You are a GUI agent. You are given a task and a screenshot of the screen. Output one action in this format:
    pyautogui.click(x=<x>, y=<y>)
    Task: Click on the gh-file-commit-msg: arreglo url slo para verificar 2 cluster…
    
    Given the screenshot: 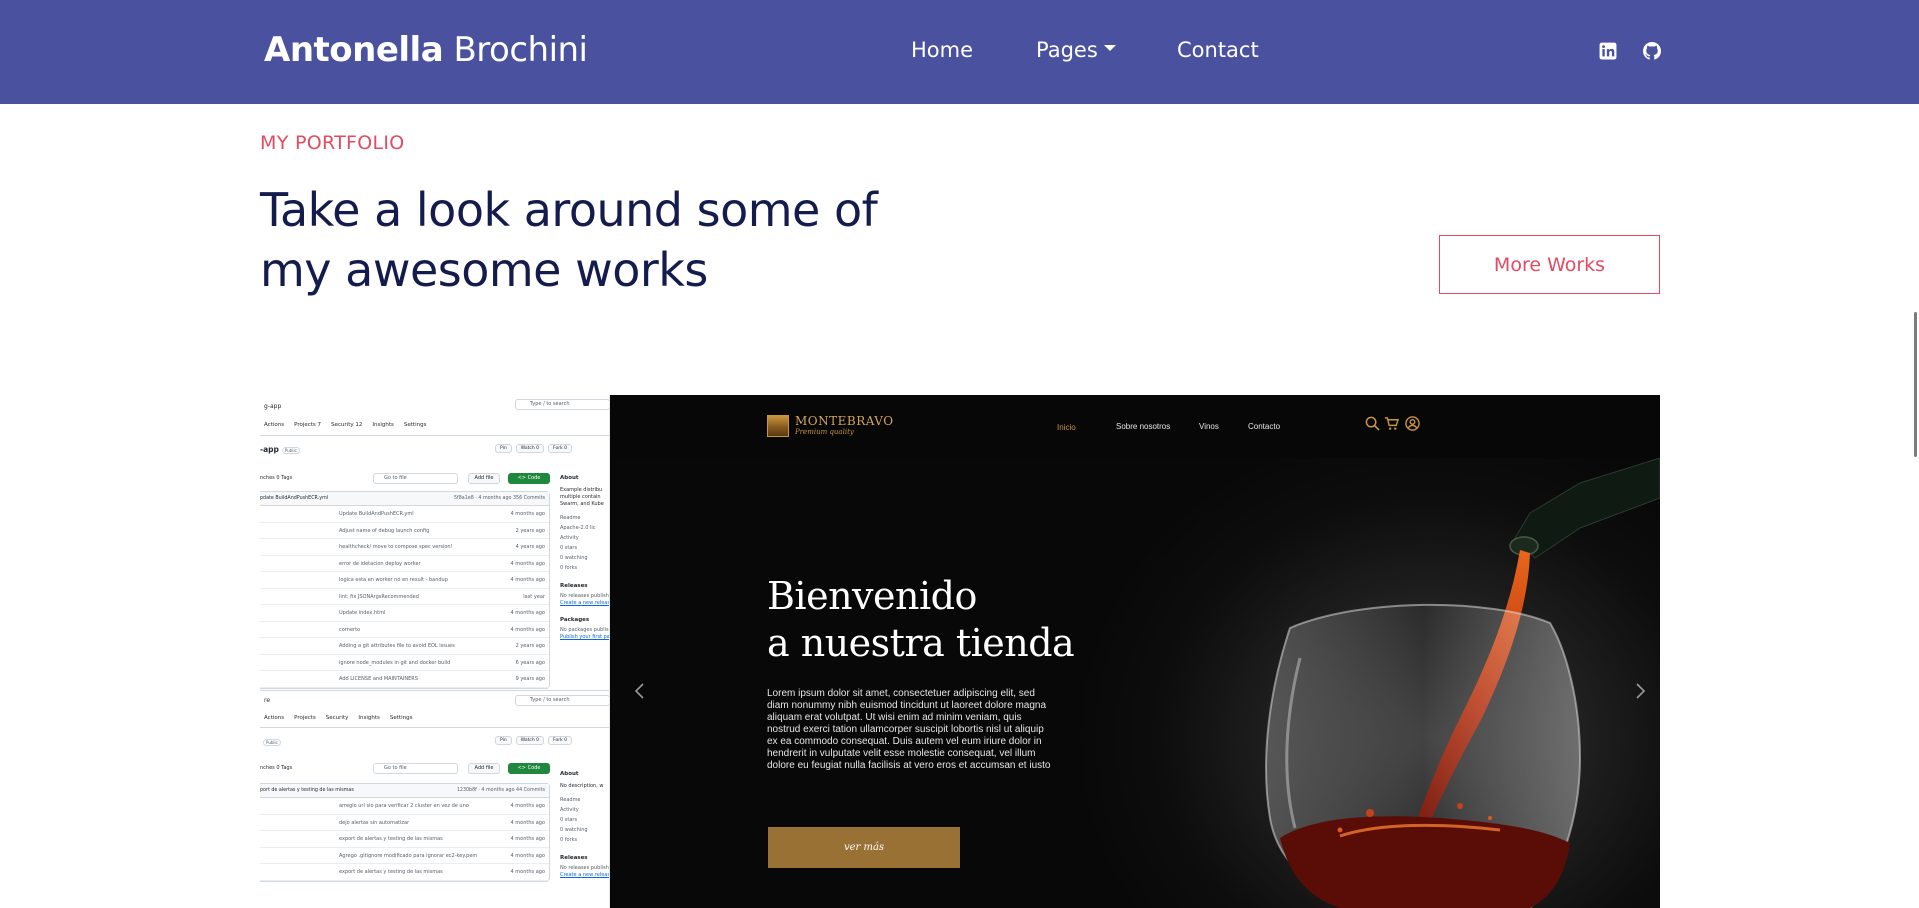 What is the action you would take?
    pyautogui.click(x=404, y=806)
    